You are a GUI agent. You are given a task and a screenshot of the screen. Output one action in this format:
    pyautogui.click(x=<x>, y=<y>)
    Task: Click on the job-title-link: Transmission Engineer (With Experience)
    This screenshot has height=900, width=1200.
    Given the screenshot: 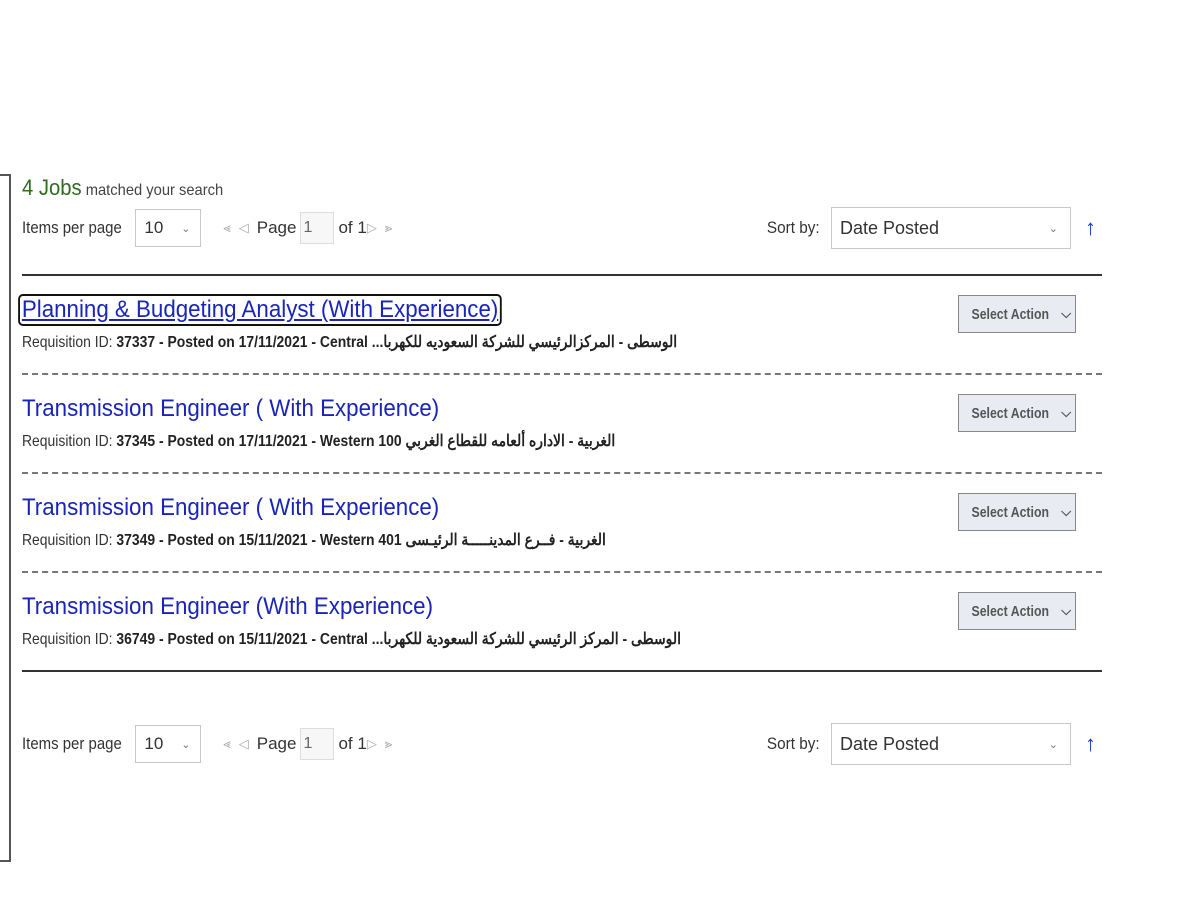 What is the action you would take?
    pyautogui.click(x=227, y=607)
    